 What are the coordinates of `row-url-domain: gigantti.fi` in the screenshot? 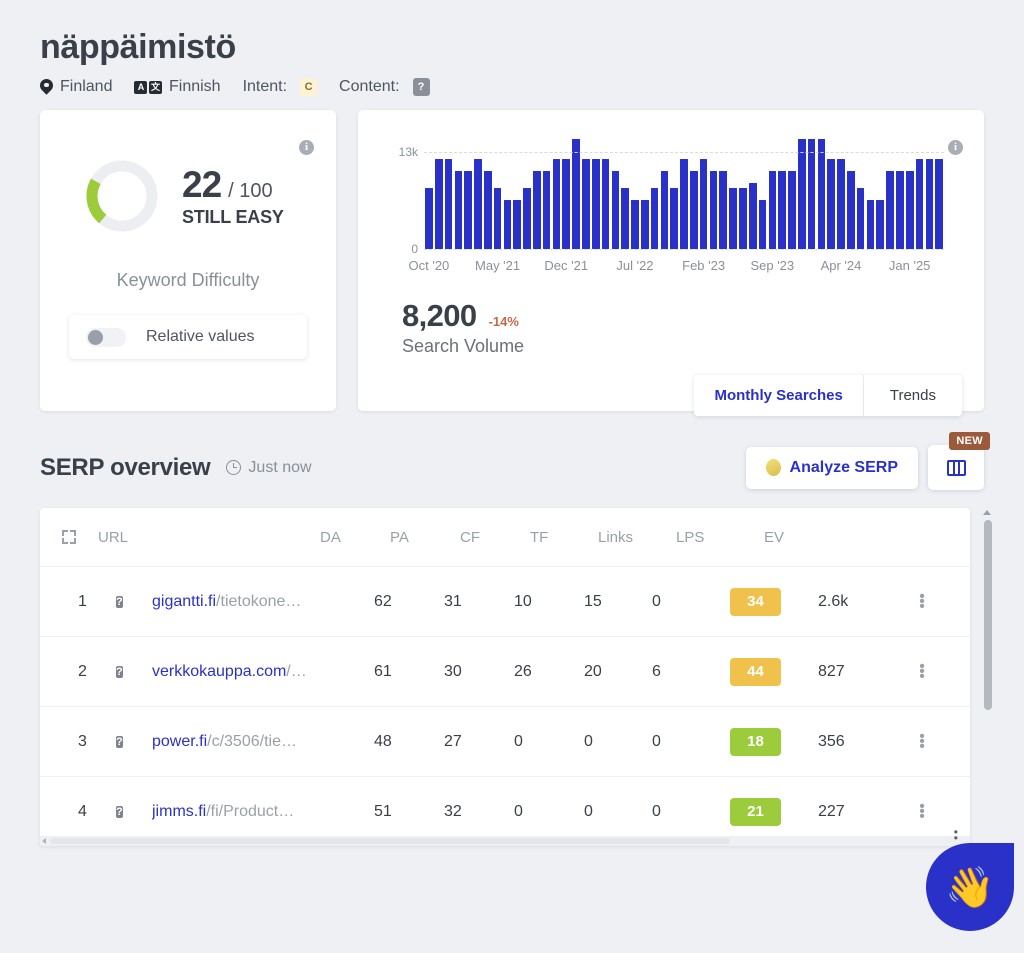 It's located at (184, 601).